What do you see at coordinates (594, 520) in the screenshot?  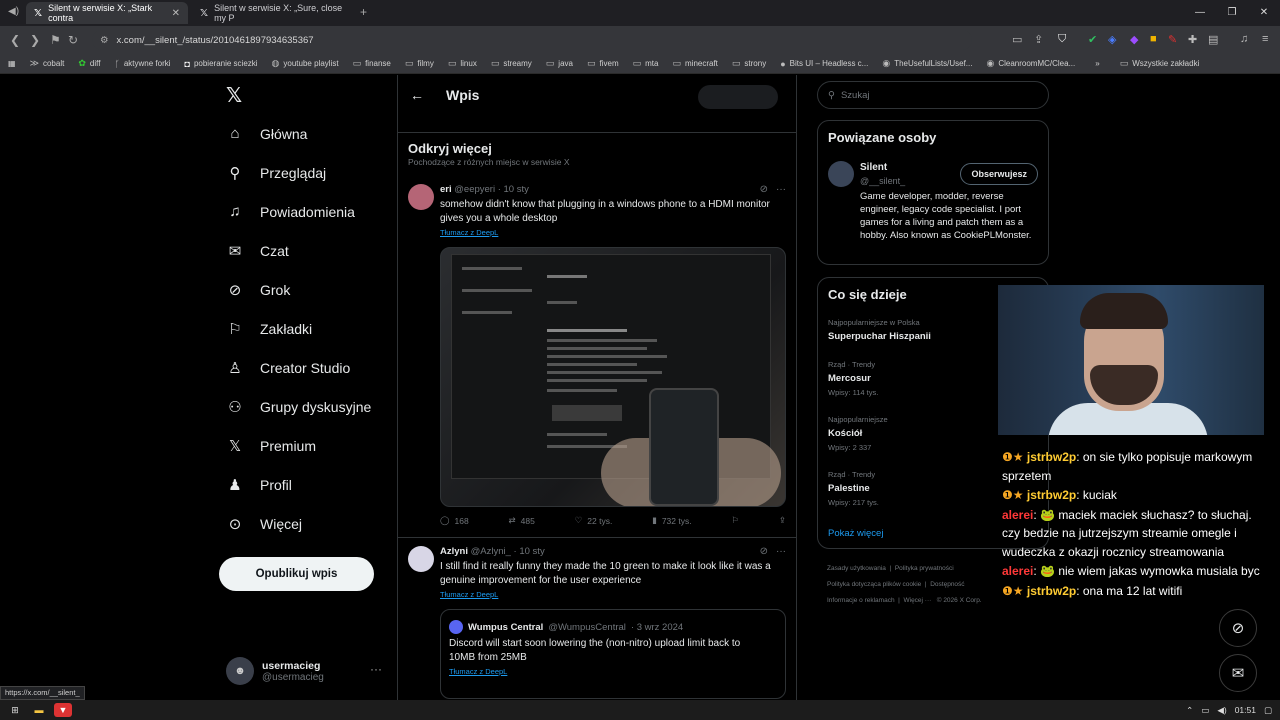 I see `like-button: ♡ 22 tys.` at bounding box center [594, 520].